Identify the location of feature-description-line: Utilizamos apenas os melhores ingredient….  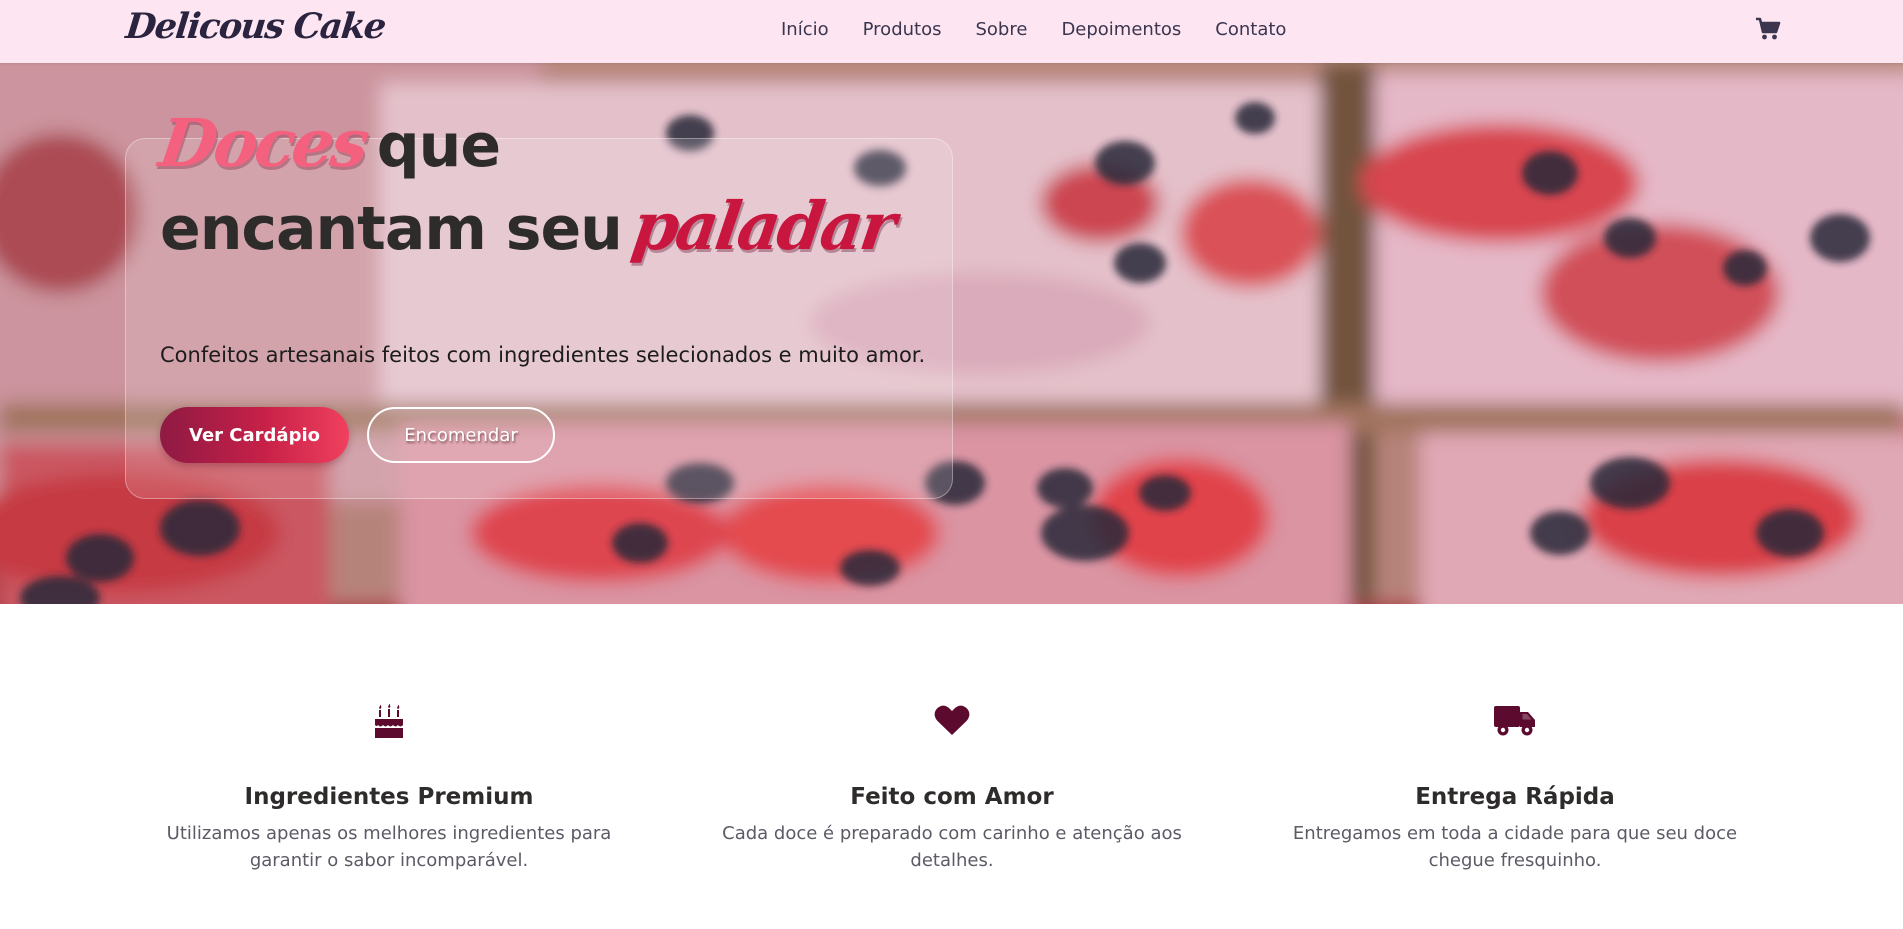
(389, 833).